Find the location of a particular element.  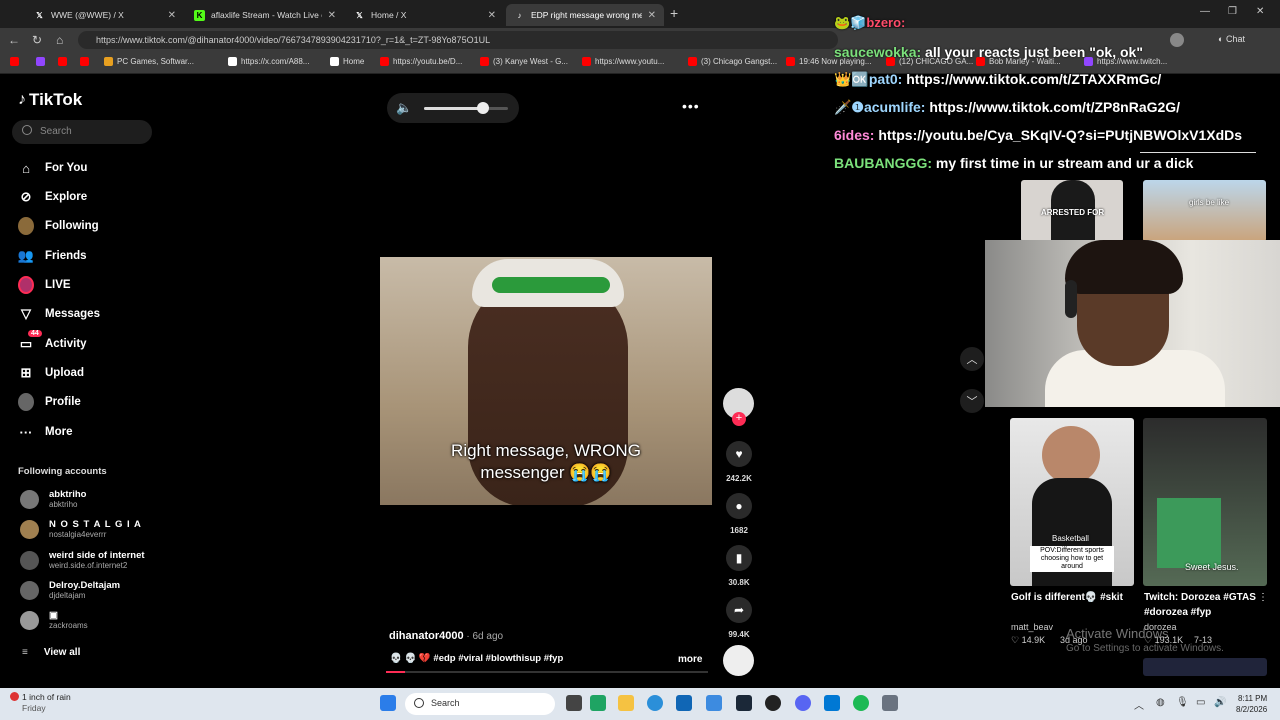

taskbar-search: Search is located at coordinates (480, 704).